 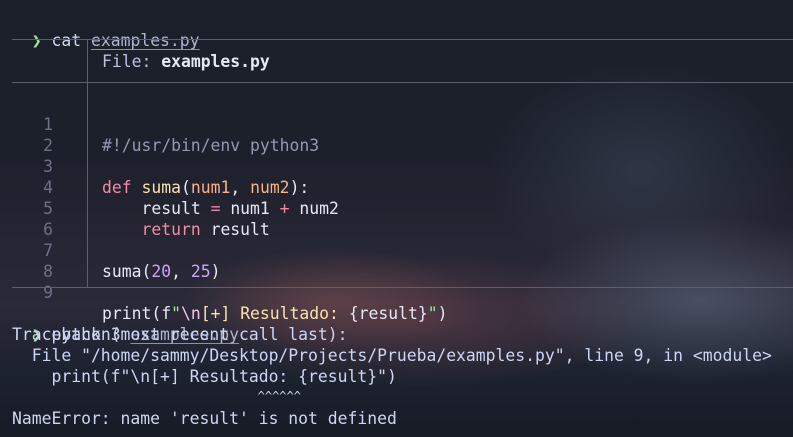 I want to click on line-number: 9, so click(x=48, y=292).